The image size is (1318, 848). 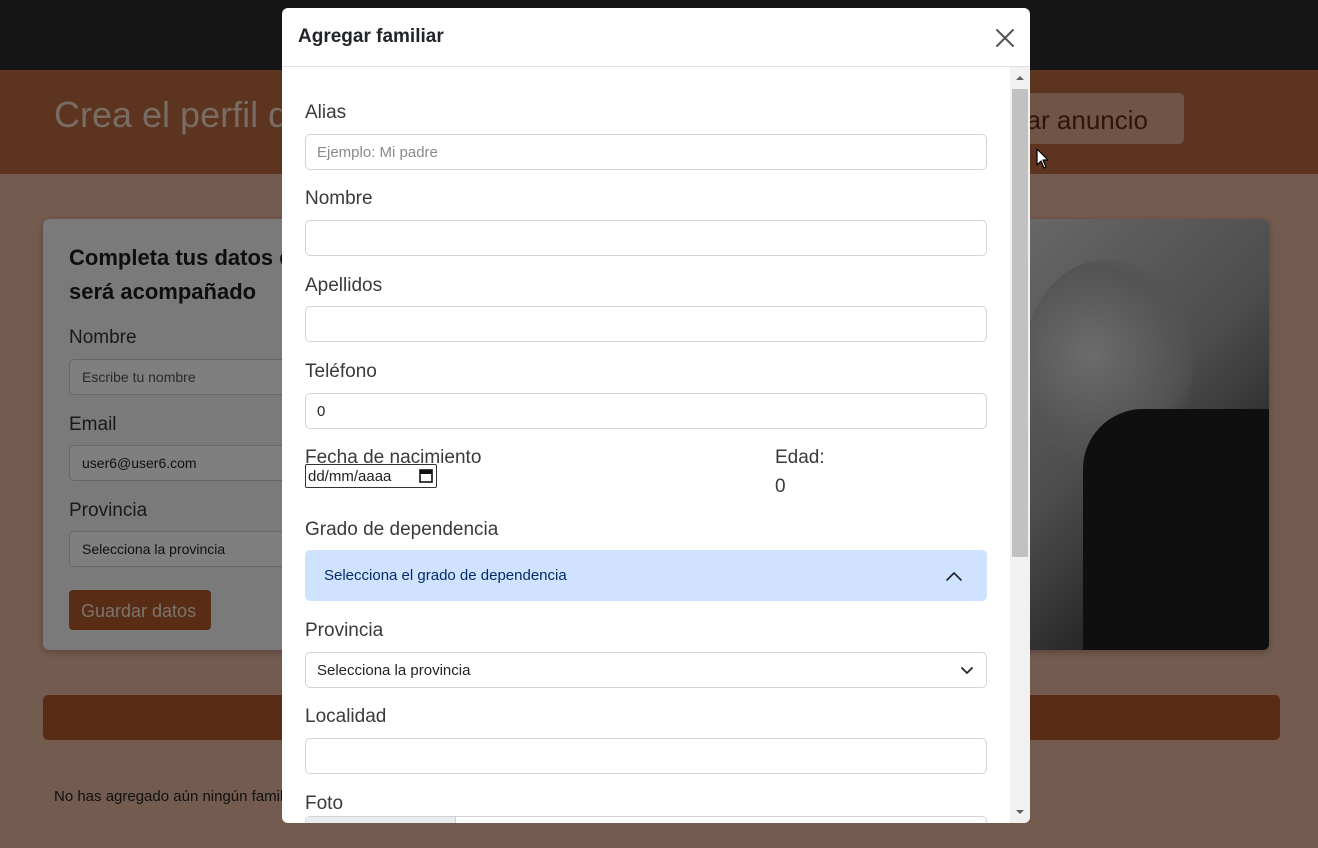 What do you see at coordinates (954, 576) in the screenshot?
I see `chevron-up-icon` at bounding box center [954, 576].